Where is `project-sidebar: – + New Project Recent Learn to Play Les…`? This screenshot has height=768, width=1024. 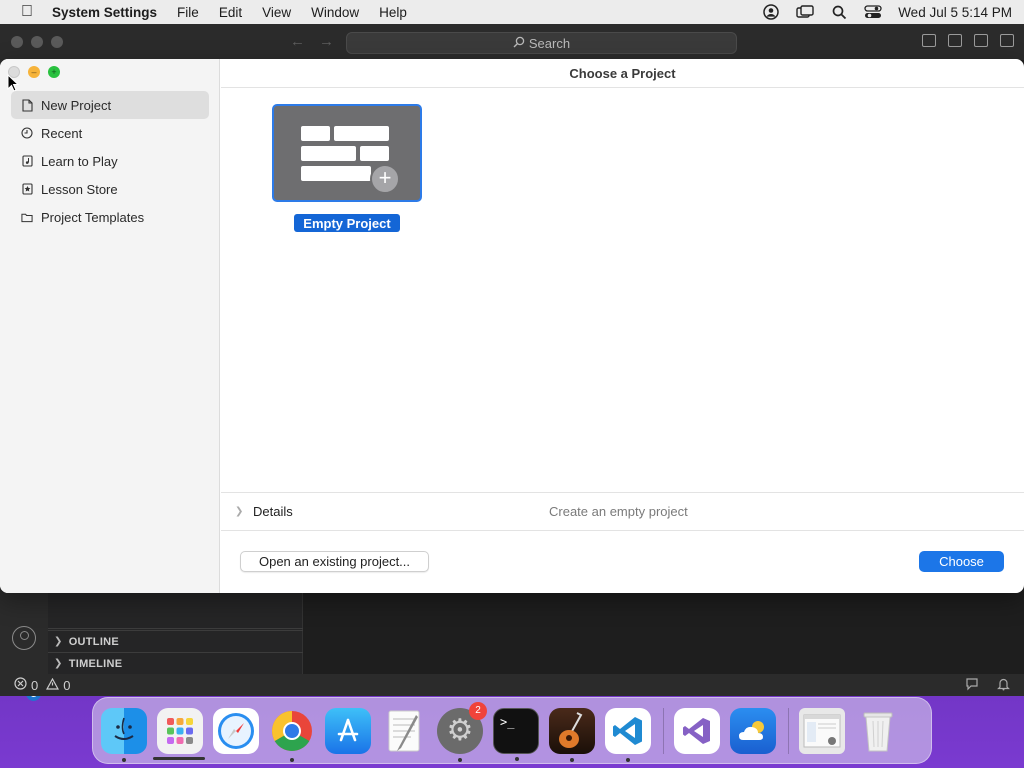
project-sidebar: – + New Project Recent Learn to Play Les… is located at coordinates (110, 326).